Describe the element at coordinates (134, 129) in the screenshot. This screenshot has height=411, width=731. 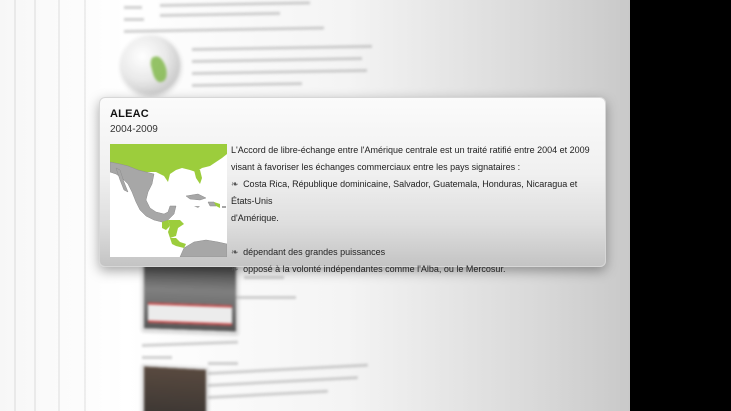
I see `popup-date-range: 2004-2009` at that location.